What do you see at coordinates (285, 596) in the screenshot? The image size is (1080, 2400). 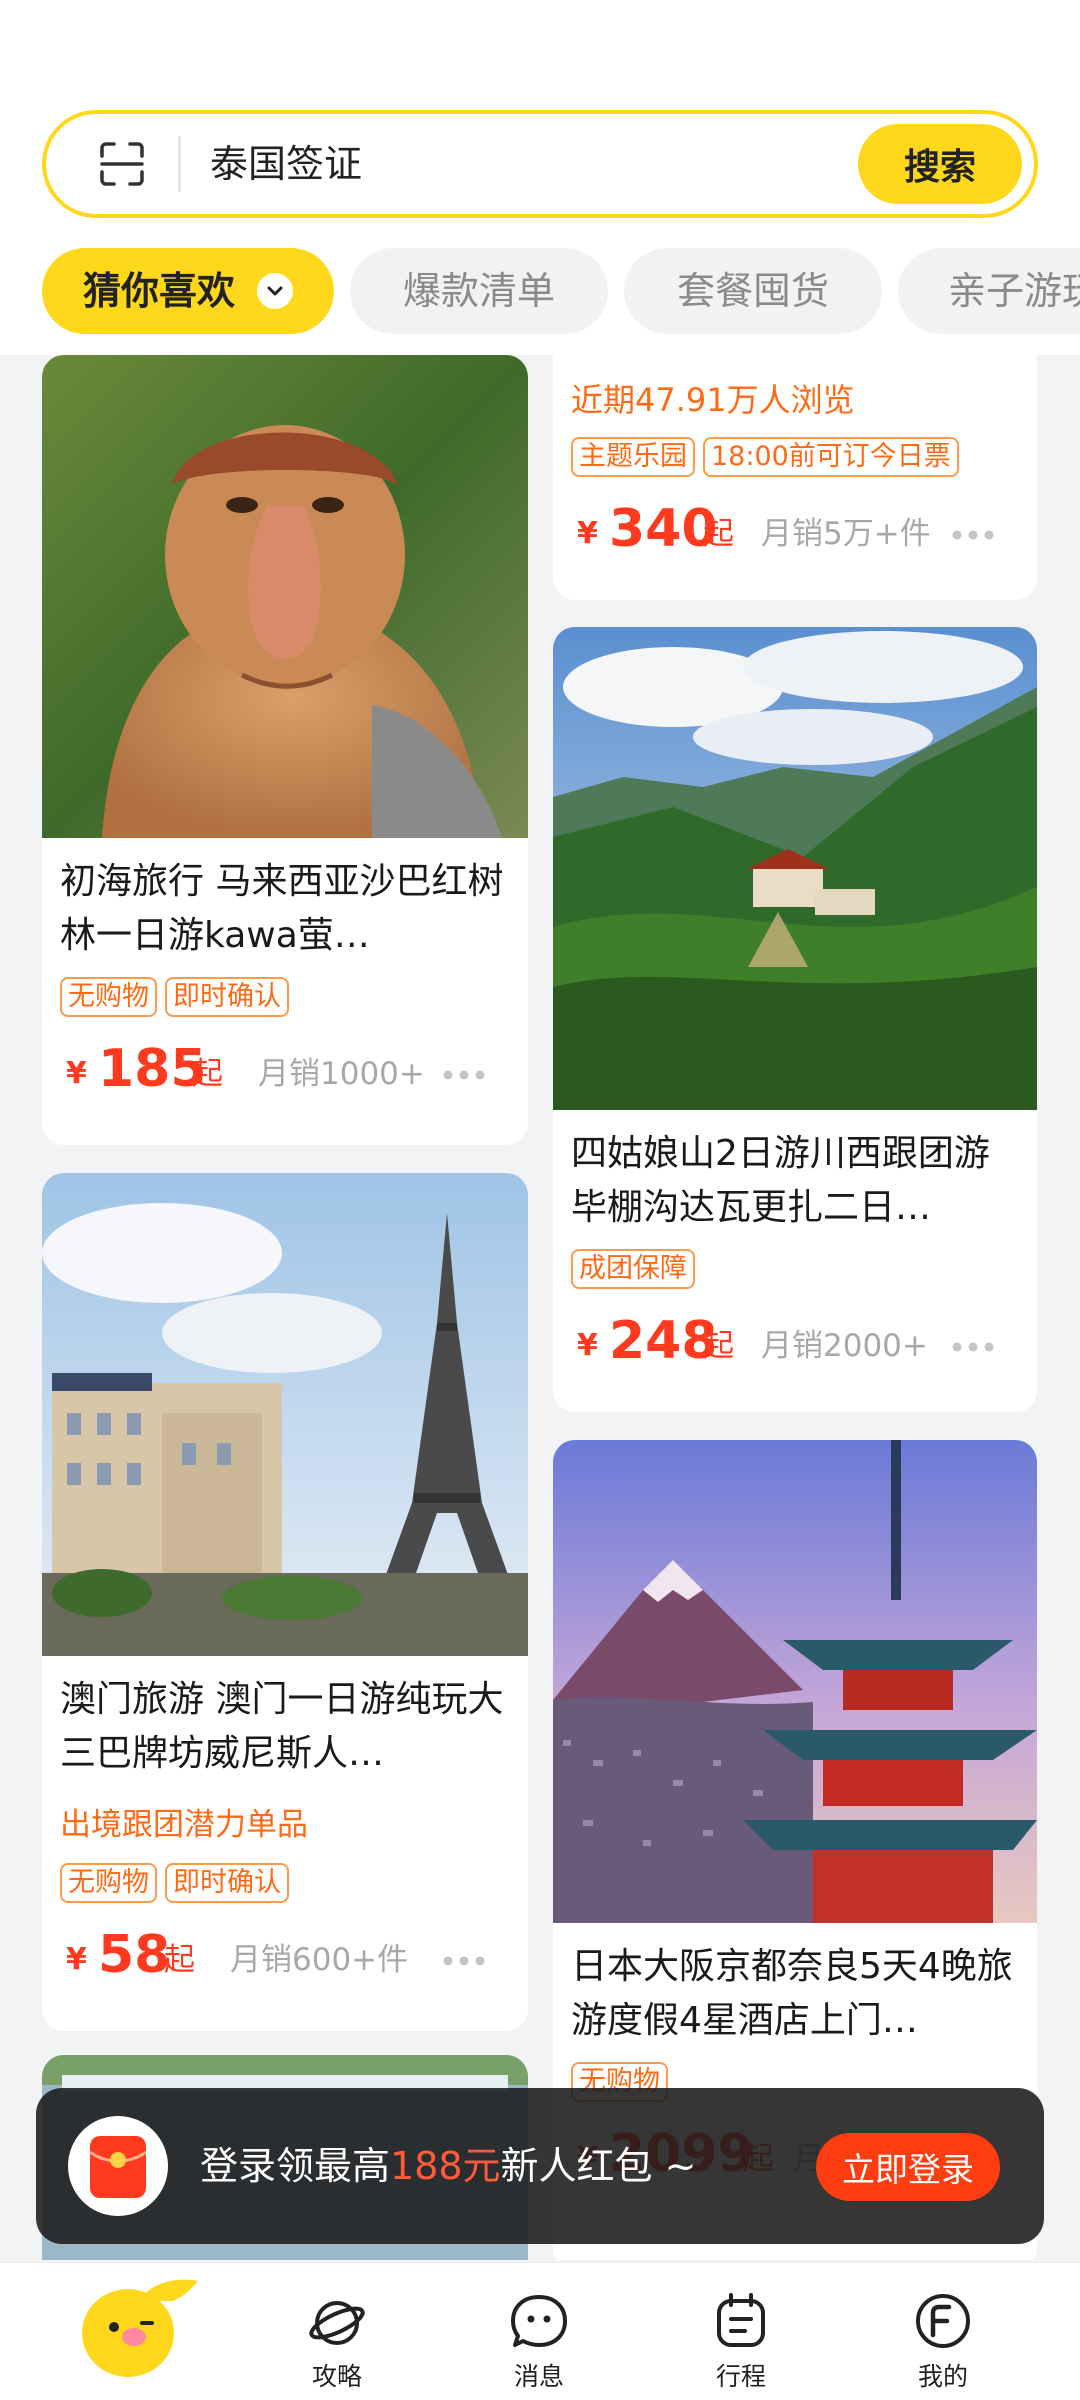 I see `proboscis-monkey-image` at bounding box center [285, 596].